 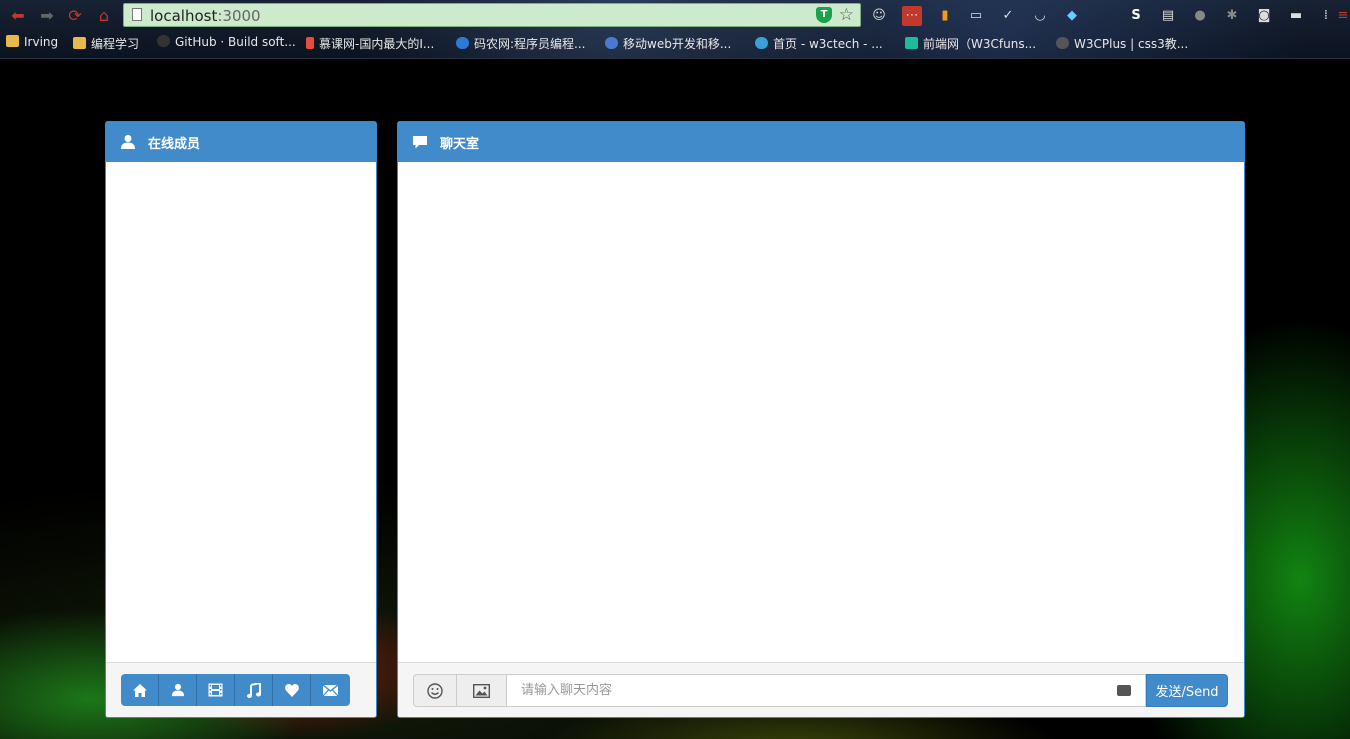 I want to click on chat-panel-heading: 聊天室, so click(x=821, y=142).